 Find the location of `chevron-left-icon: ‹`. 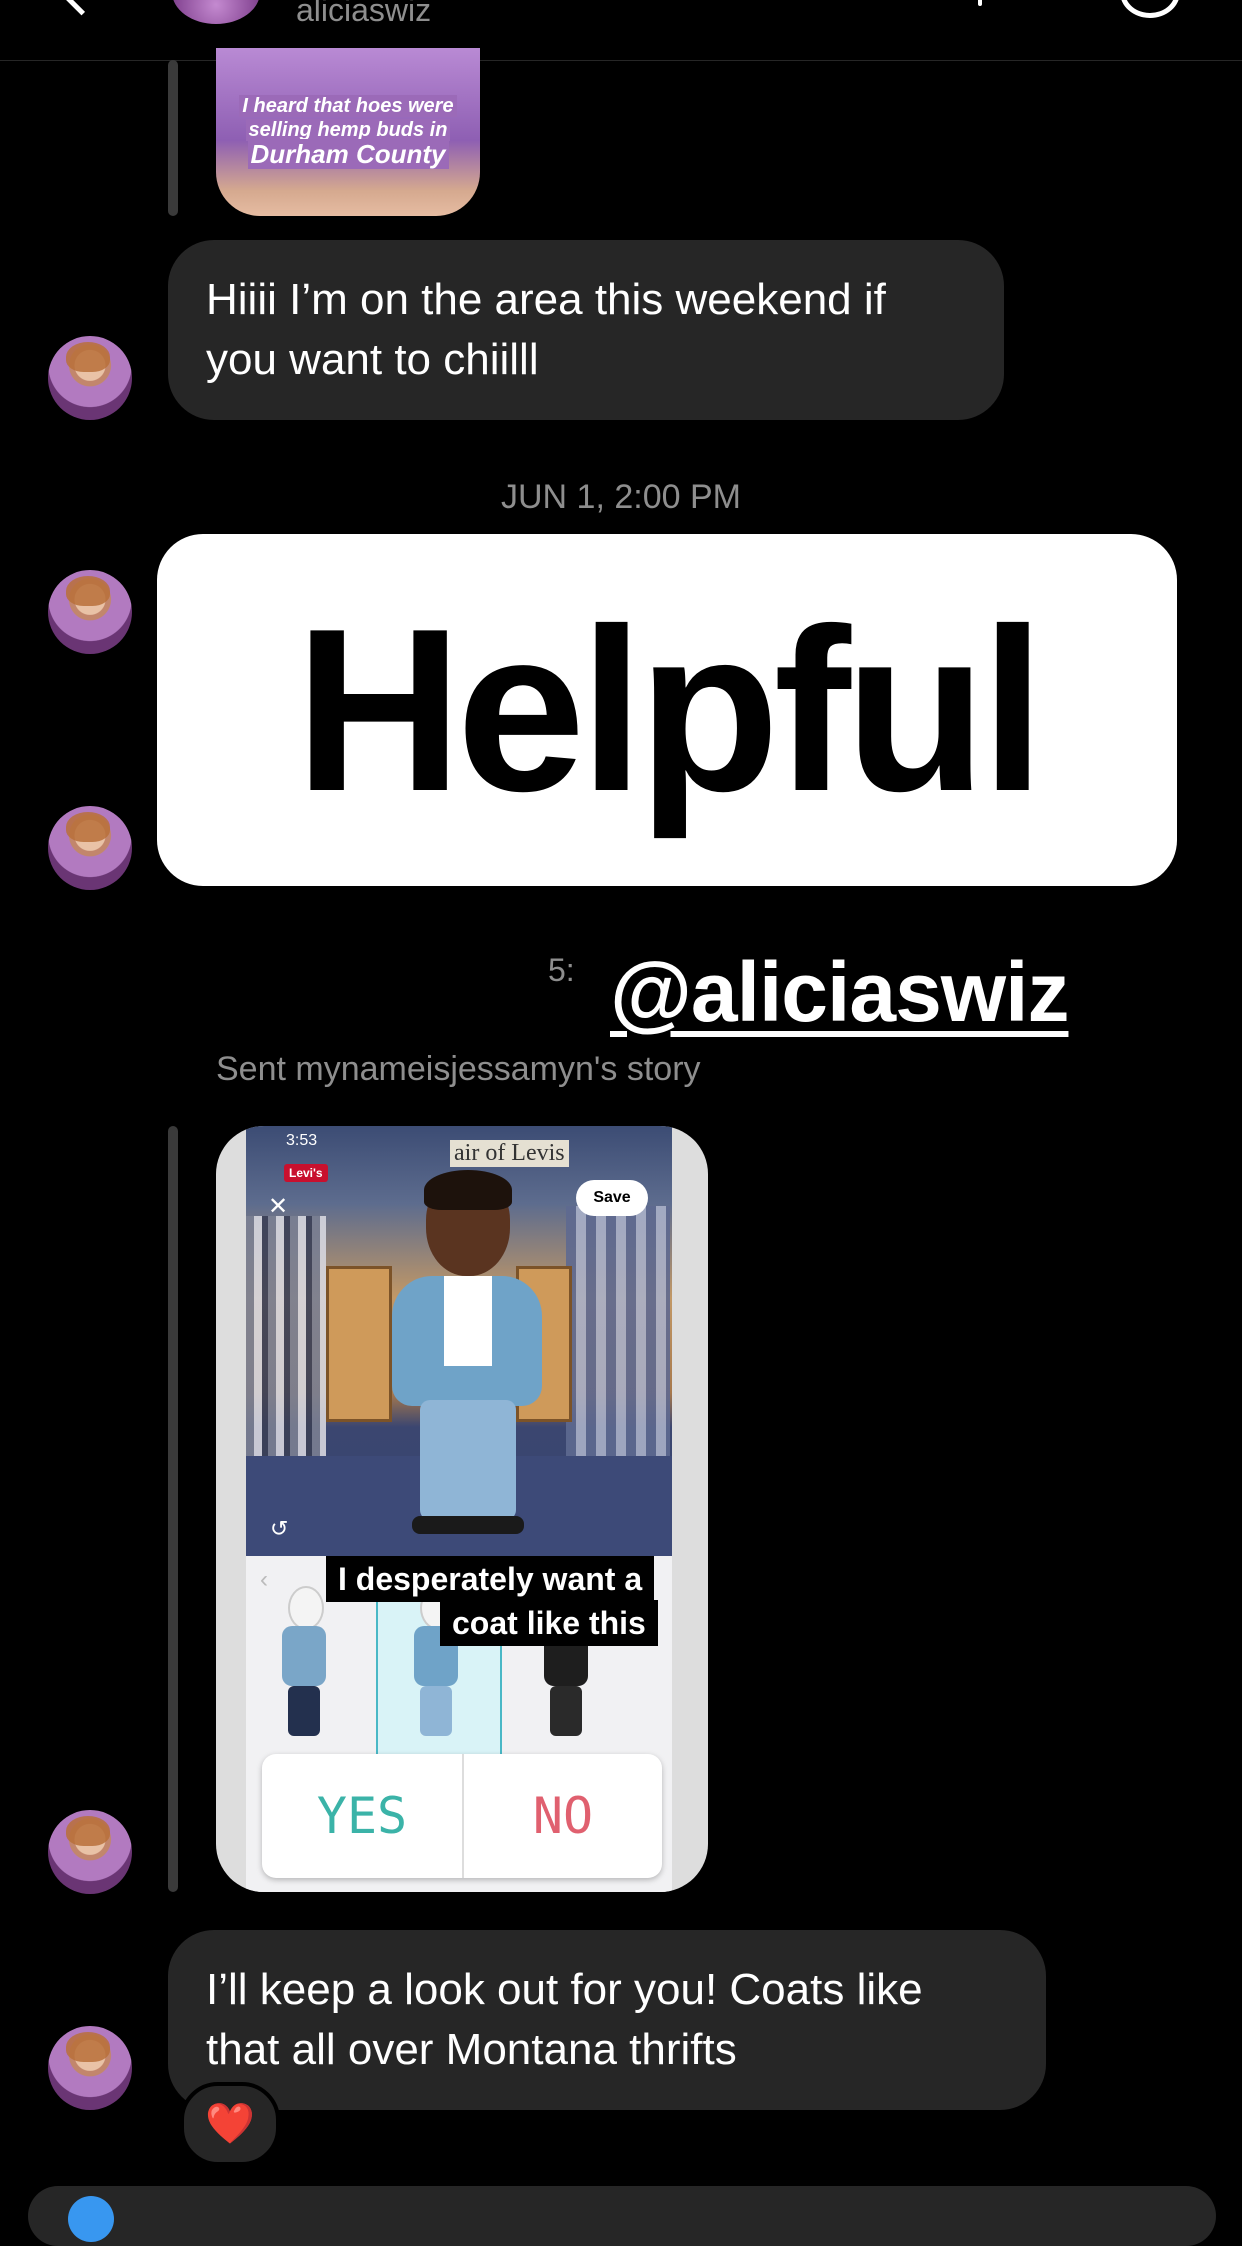

chevron-left-icon: ‹ is located at coordinates (264, 1579).